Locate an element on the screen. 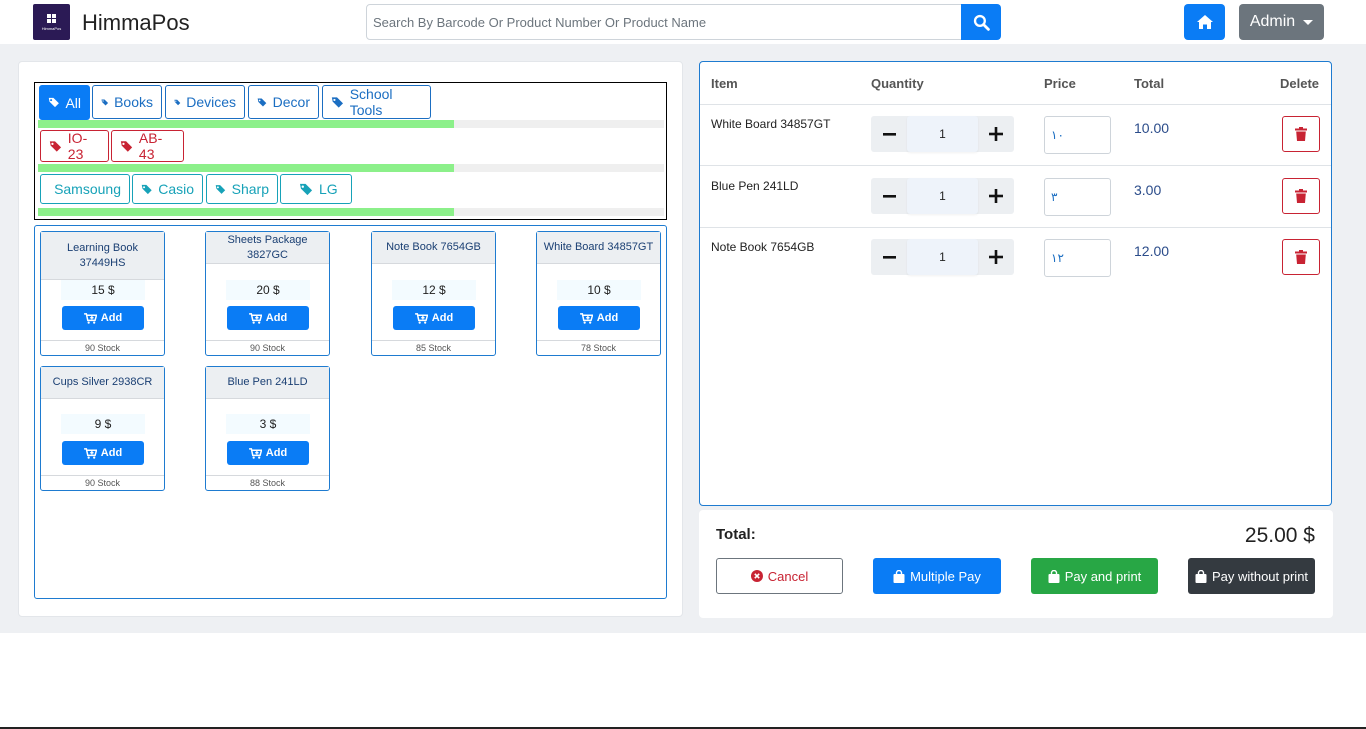 The width and height of the screenshot is (1366, 729). category-samsoung: Samsoung is located at coordinates (85, 189).